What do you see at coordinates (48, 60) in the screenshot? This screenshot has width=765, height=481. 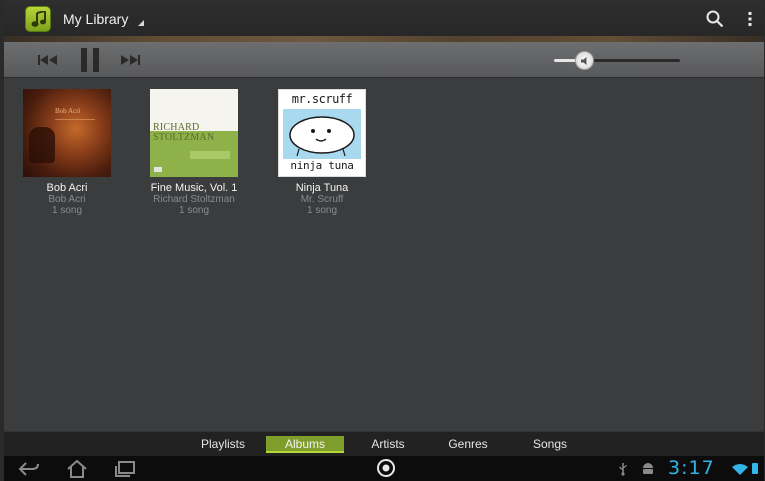 I see `previous-track-icon` at bounding box center [48, 60].